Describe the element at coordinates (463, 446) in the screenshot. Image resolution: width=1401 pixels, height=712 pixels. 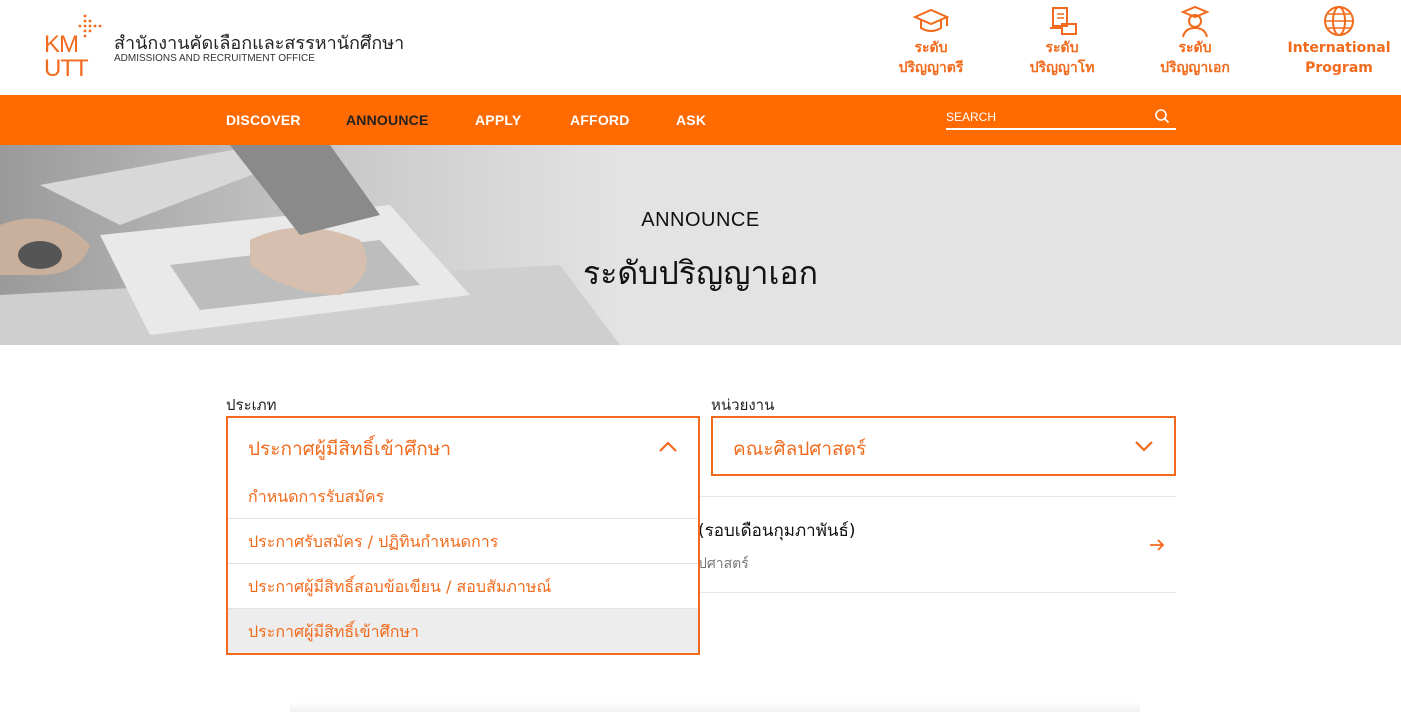
I see `type-select: ประกาศผู้มีสิทธิ์เข้าศึกษา` at that location.